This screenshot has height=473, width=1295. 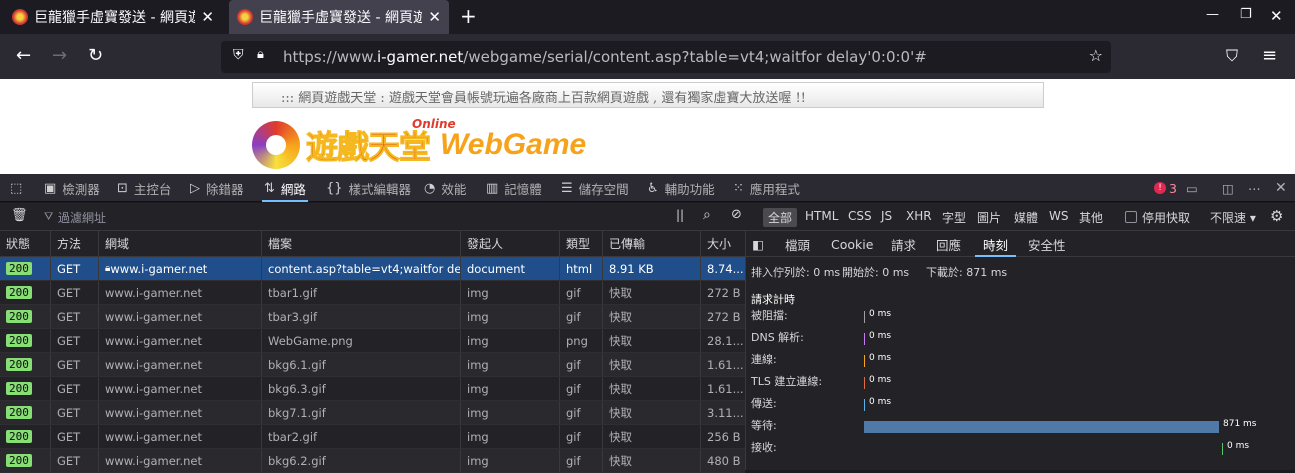 What do you see at coordinates (652, 268) in the screenshot?
I see `cell-transferred: 8.91 KB` at bounding box center [652, 268].